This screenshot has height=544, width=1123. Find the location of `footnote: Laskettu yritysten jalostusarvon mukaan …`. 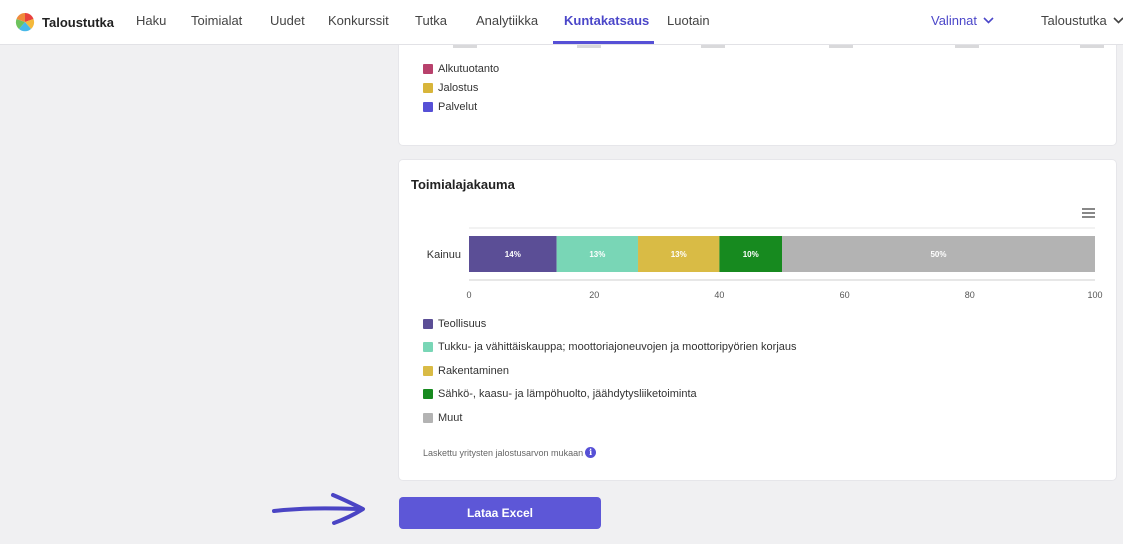

footnote: Laskettu yritysten jalostusarvon mukaan … is located at coordinates (510, 452).